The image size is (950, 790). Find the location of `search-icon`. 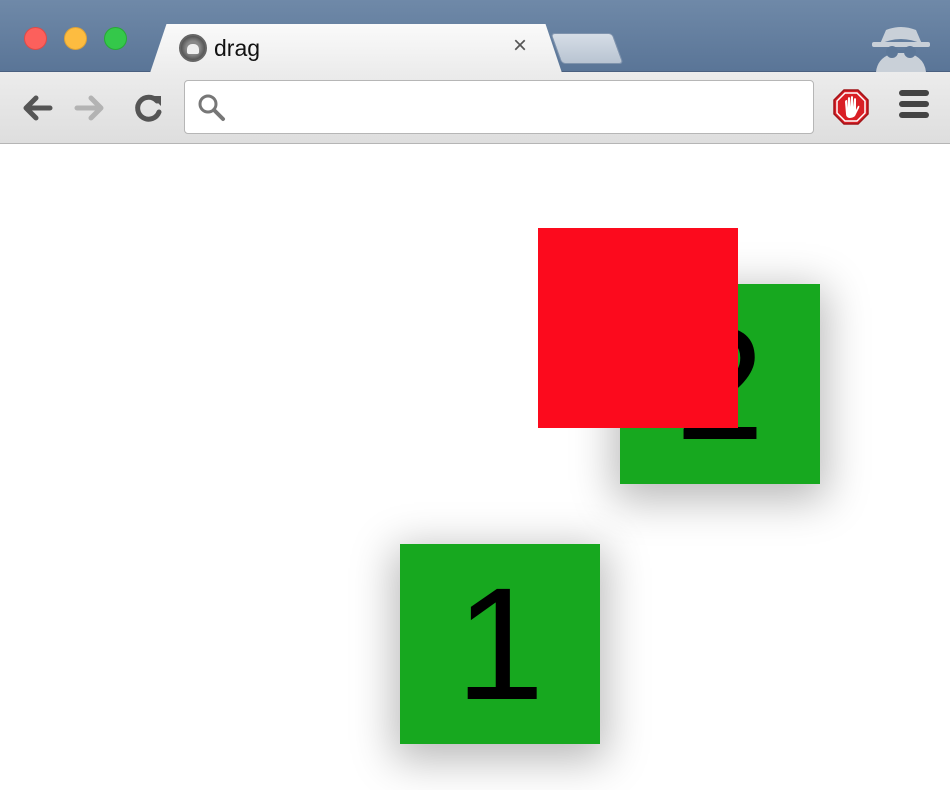

search-icon is located at coordinates (211, 107).